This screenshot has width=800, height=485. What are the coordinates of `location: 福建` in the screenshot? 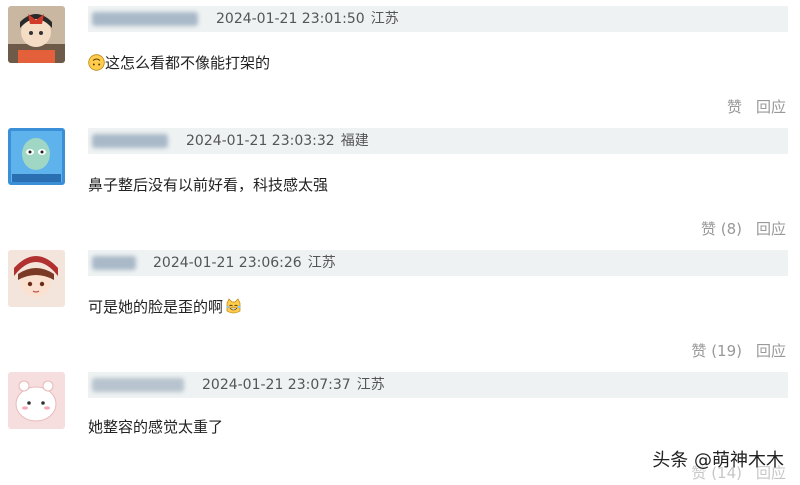 It's located at (354, 141).